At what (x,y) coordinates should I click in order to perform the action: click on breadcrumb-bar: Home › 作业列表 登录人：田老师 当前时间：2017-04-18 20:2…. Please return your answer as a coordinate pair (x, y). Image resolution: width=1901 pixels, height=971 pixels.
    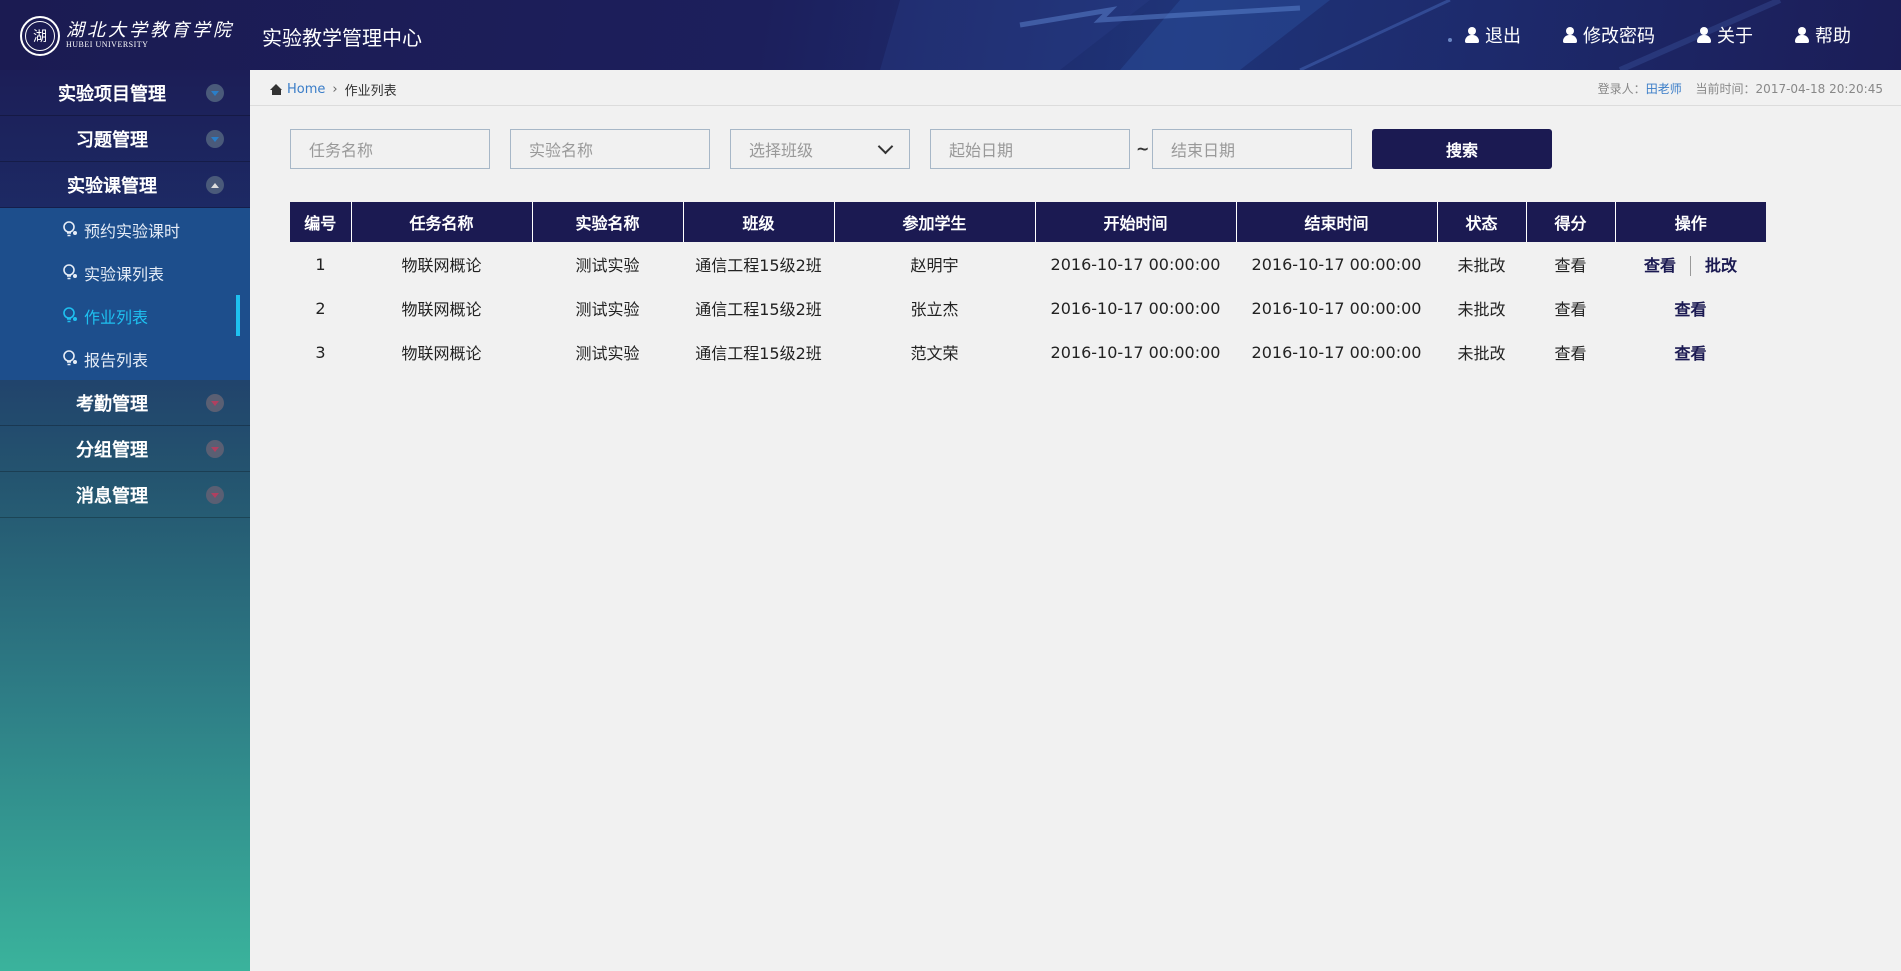
    Looking at the image, I should click on (1075, 88).